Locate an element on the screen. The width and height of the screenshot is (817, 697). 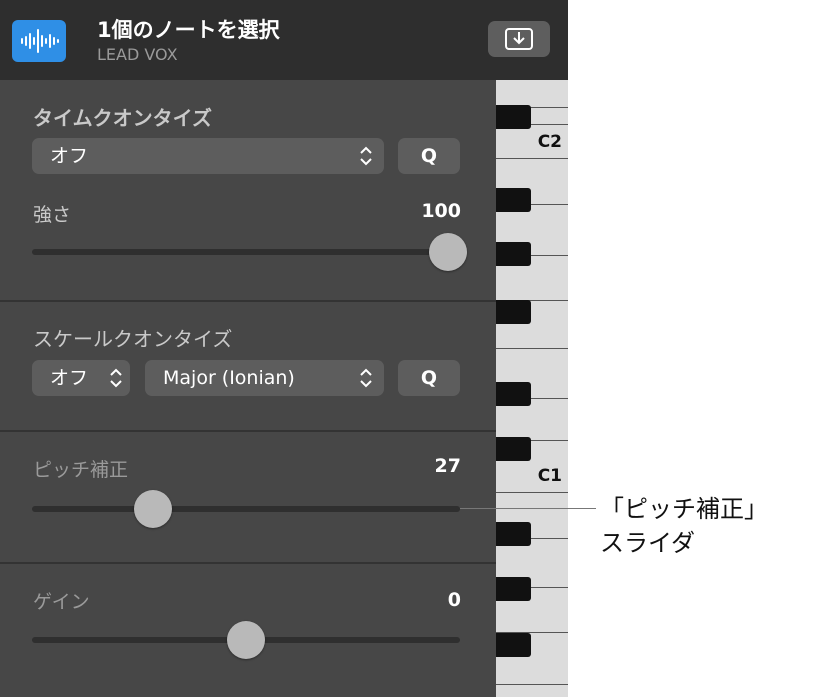
inspector-header: 1個のノートを選択 LEAD VOX is located at coordinates (284, 40).